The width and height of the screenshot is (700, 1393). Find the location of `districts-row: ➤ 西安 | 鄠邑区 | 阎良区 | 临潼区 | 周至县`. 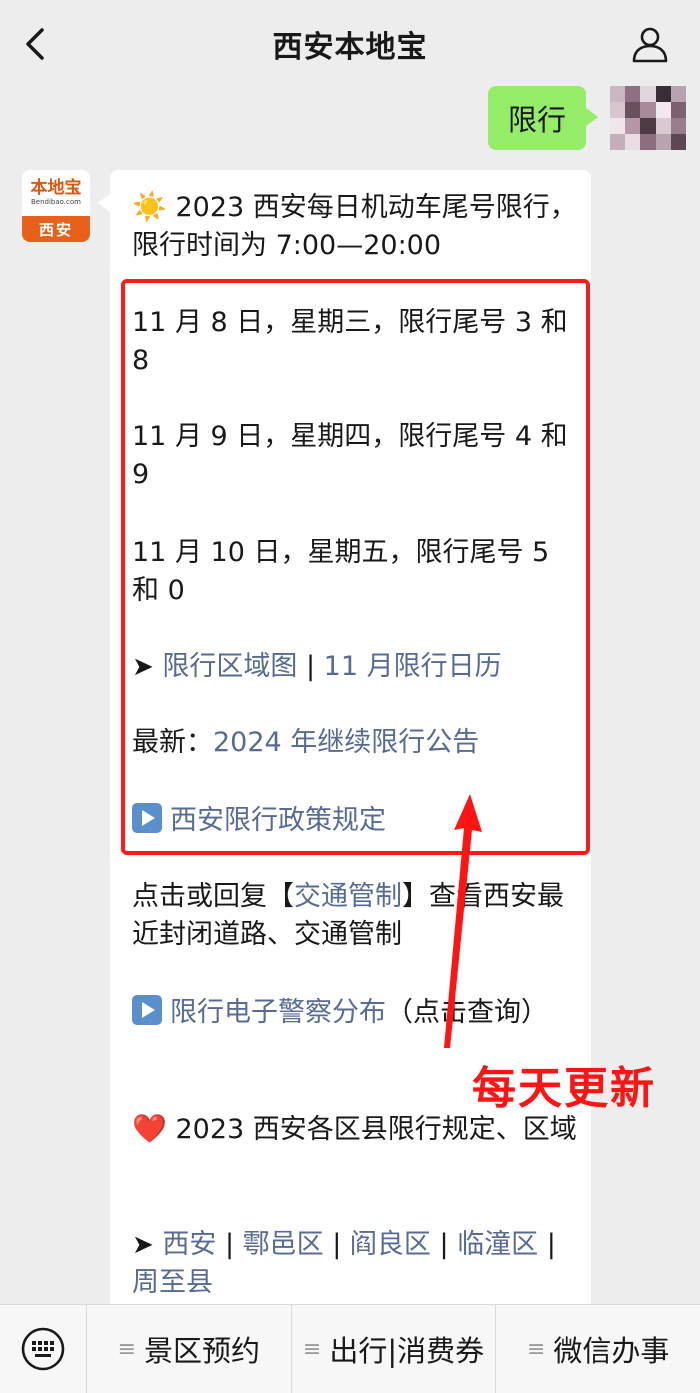

districts-row: ➤ 西安 | 鄠邑区 | 阎良区 | 临潼区 | 周至县 is located at coordinates (357, 1264).